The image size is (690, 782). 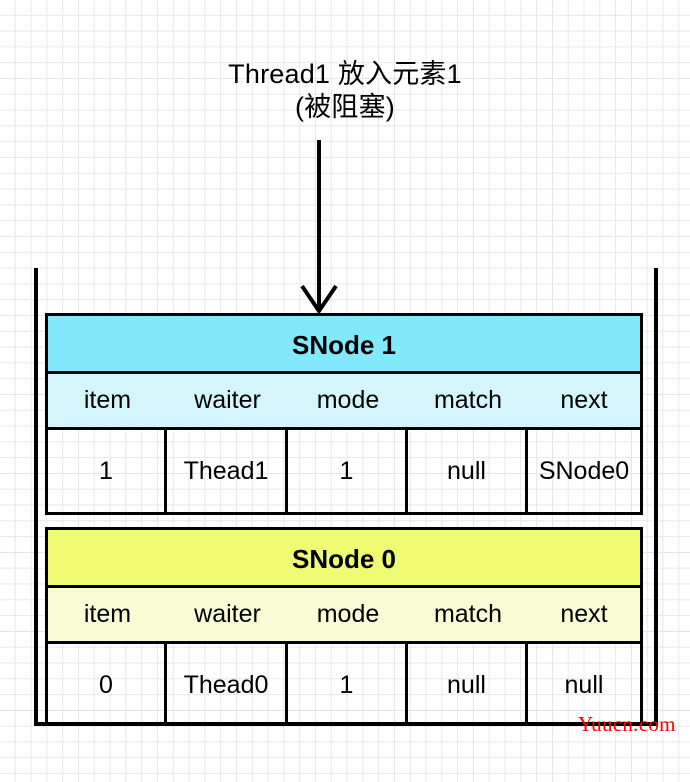 I want to click on snode-0-title: SNode 0, so click(x=344, y=559).